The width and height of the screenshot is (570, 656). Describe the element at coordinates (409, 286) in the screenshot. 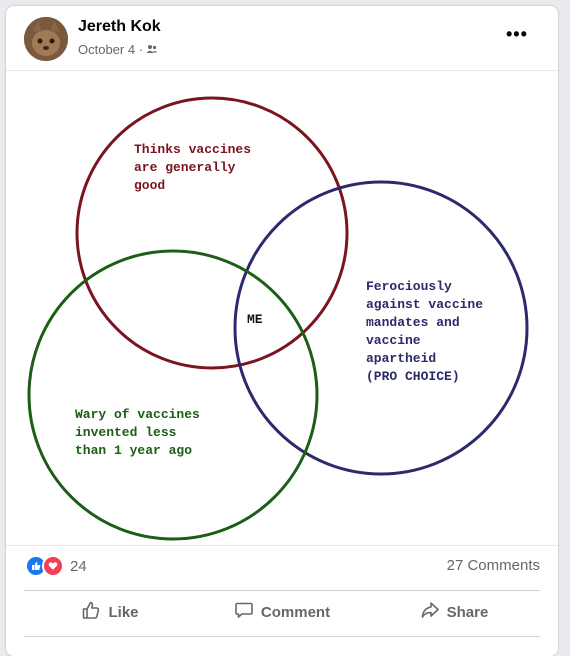

I see `venn-label-blue: Ferociously` at that location.